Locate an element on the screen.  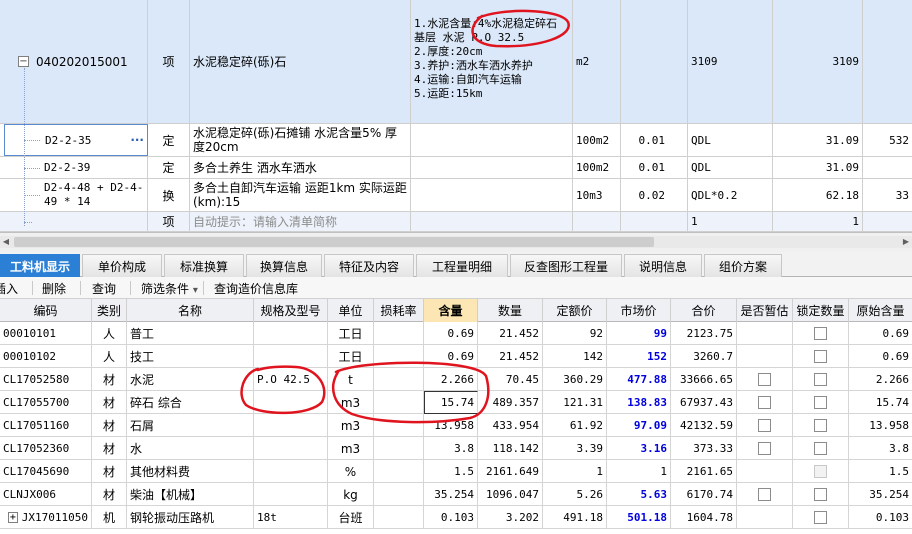
resource-row: CL17045690 材 其他材料费% 1.5 2161.649 1 1 2161.65 1.5 is located at coordinates (456, 471).